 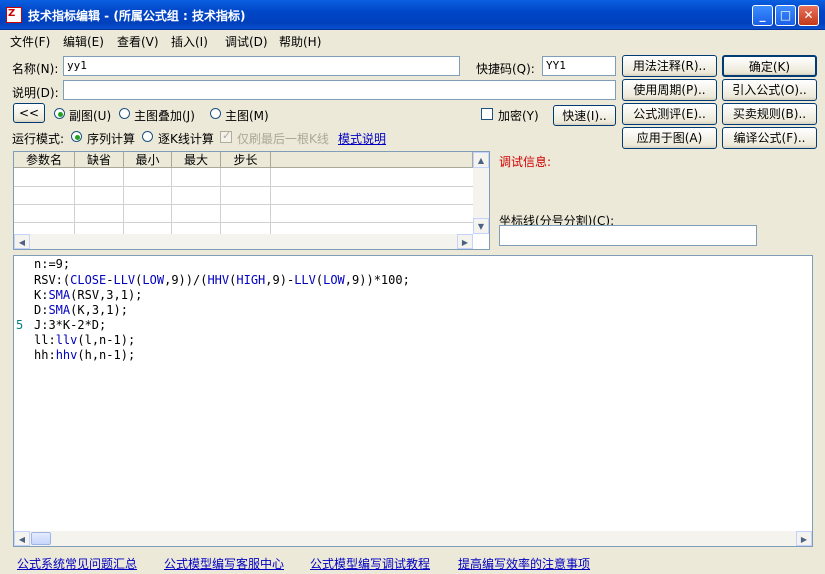 What do you see at coordinates (90, 116) in the screenshot?
I see `radio-subchart-label: 副图(U)` at bounding box center [90, 116].